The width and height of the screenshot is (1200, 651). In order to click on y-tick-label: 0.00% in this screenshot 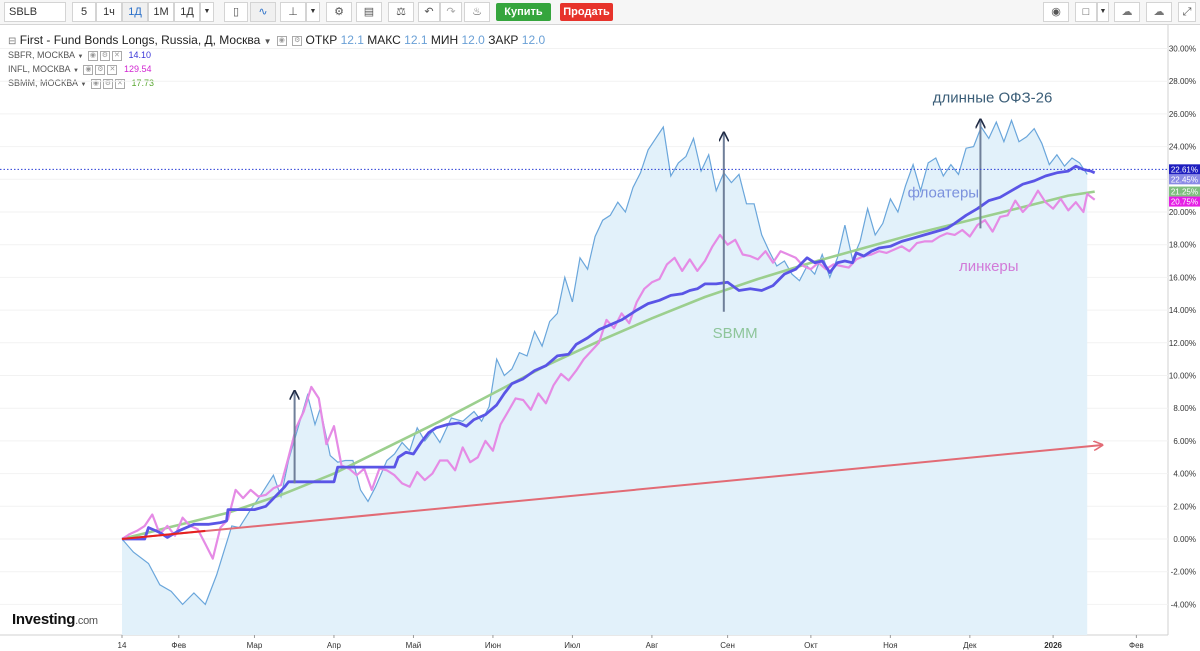, I will do `click(1184, 539)`.